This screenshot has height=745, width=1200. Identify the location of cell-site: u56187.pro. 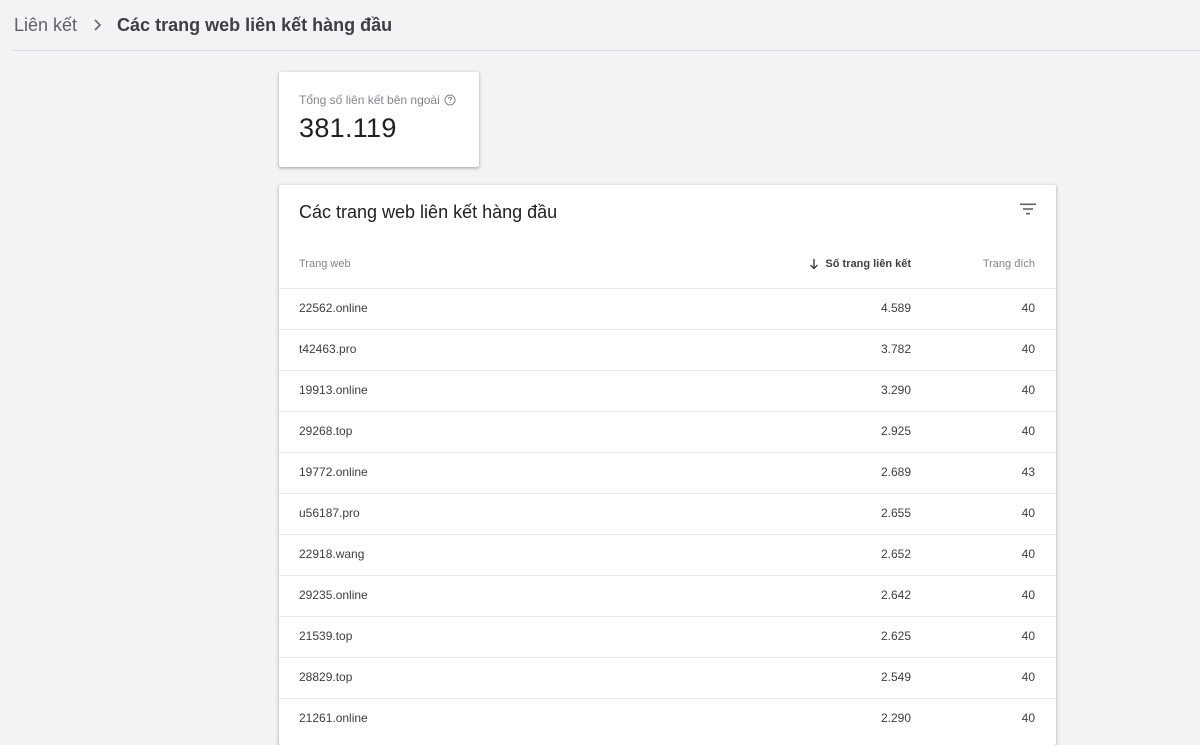
(329, 513).